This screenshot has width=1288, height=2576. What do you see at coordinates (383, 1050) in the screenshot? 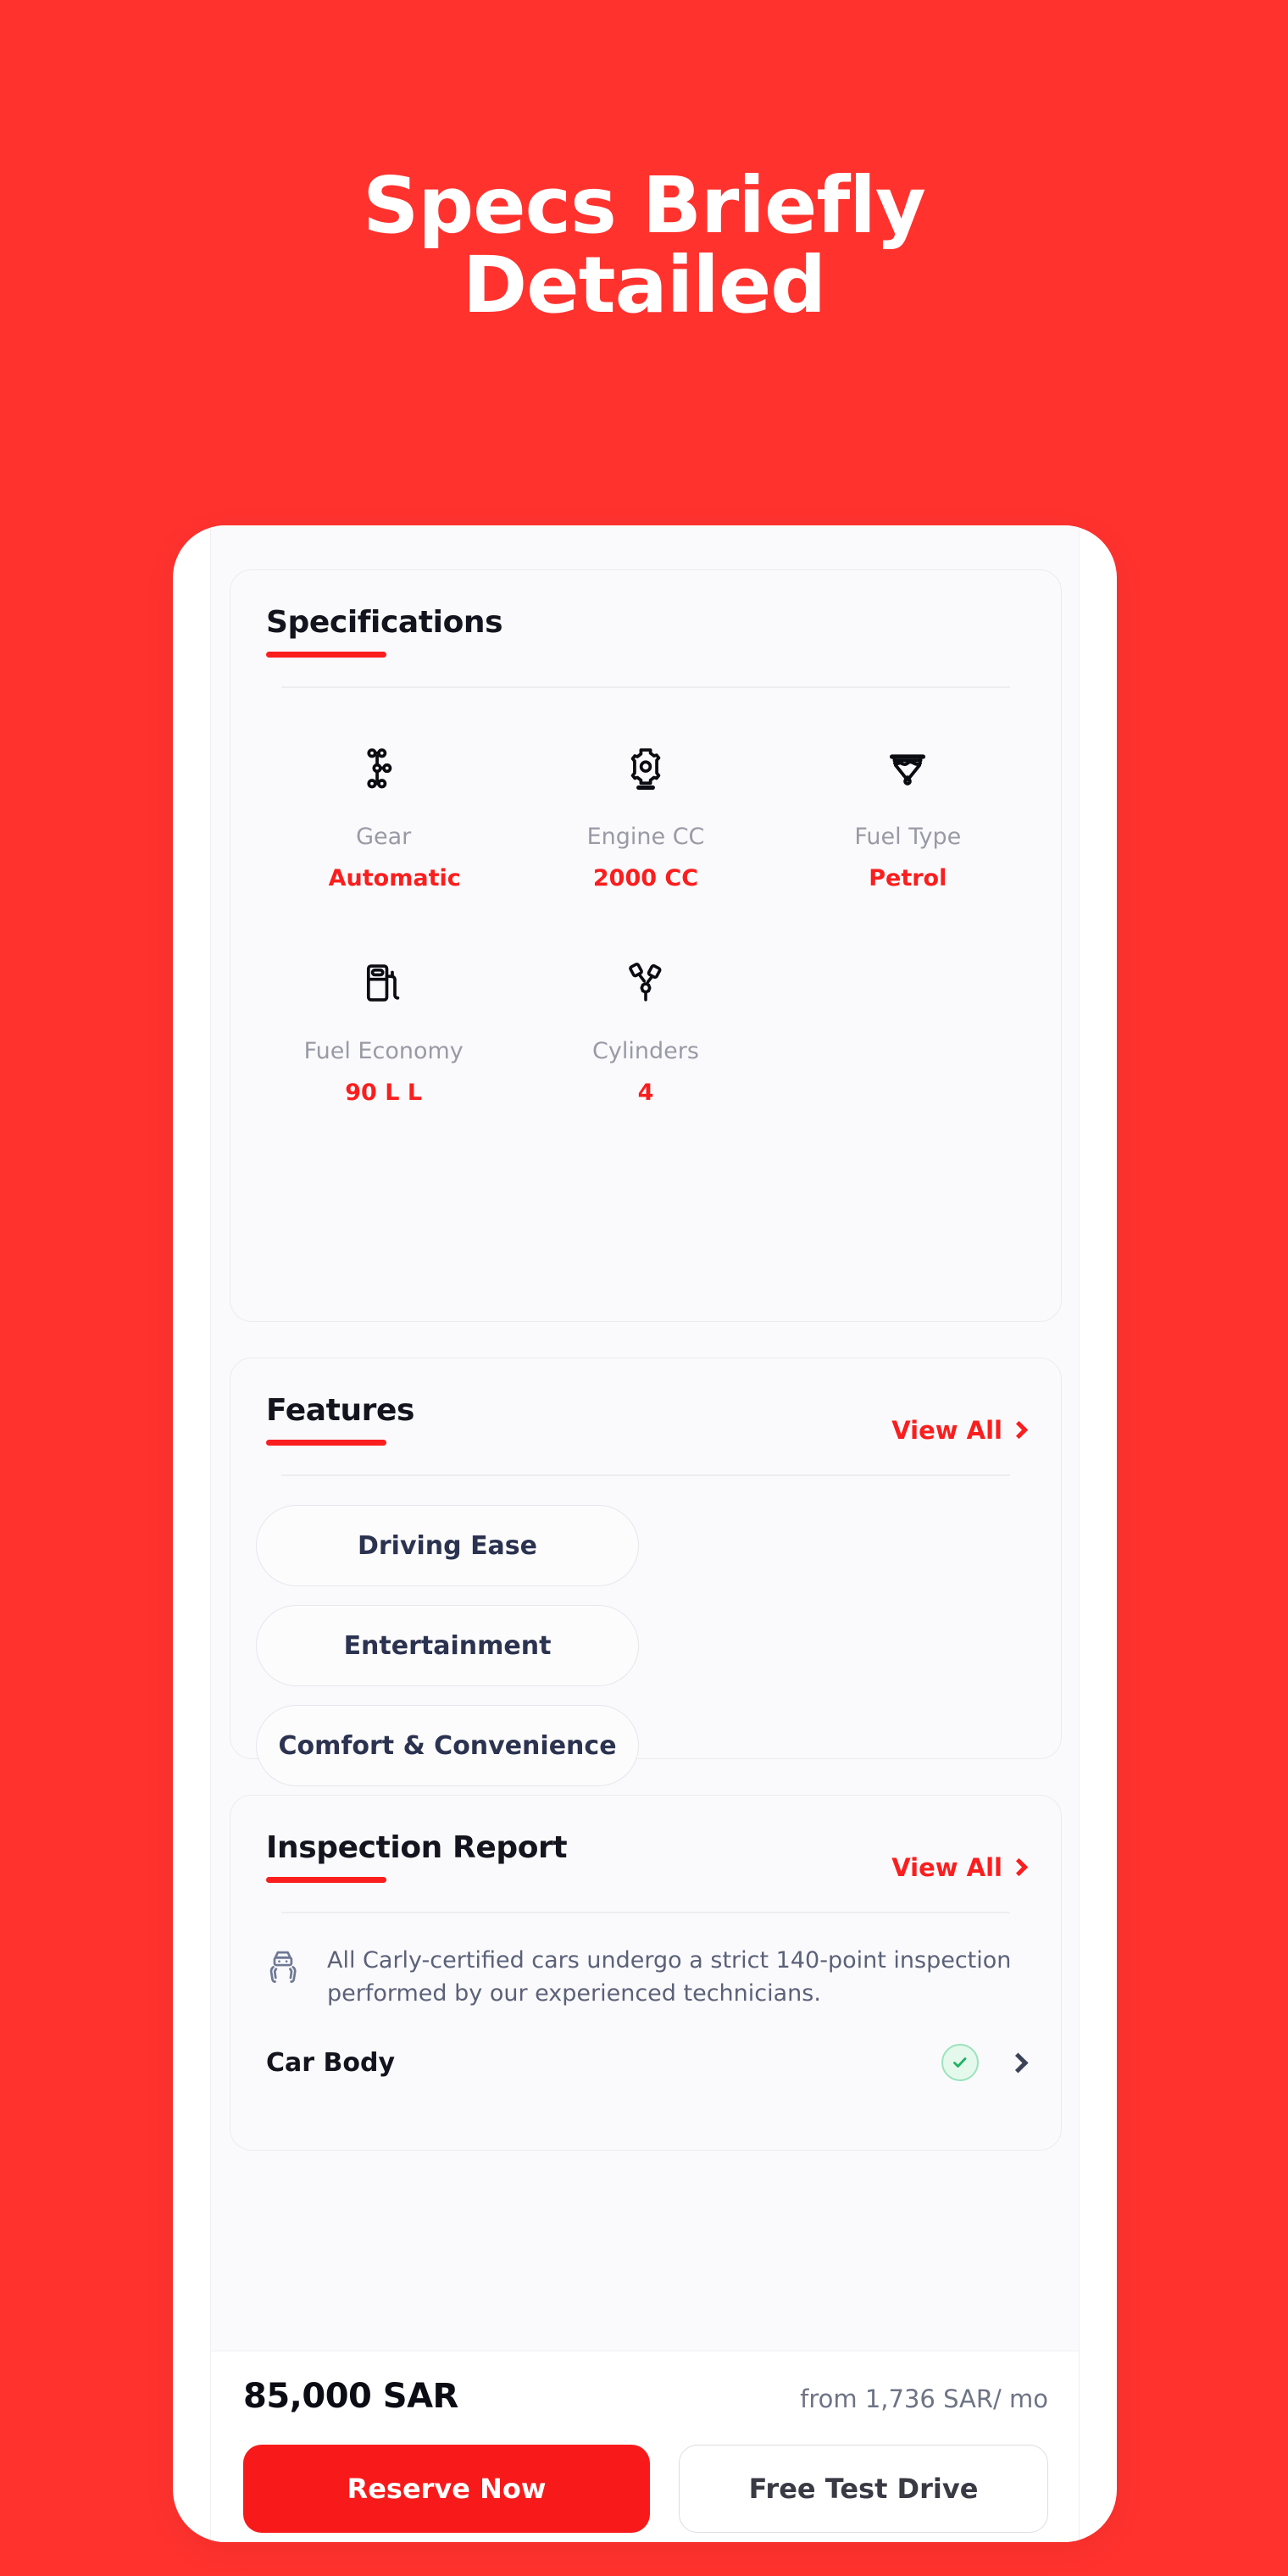
I see `spec-label: Fuel Economy` at bounding box center [383, 1050].